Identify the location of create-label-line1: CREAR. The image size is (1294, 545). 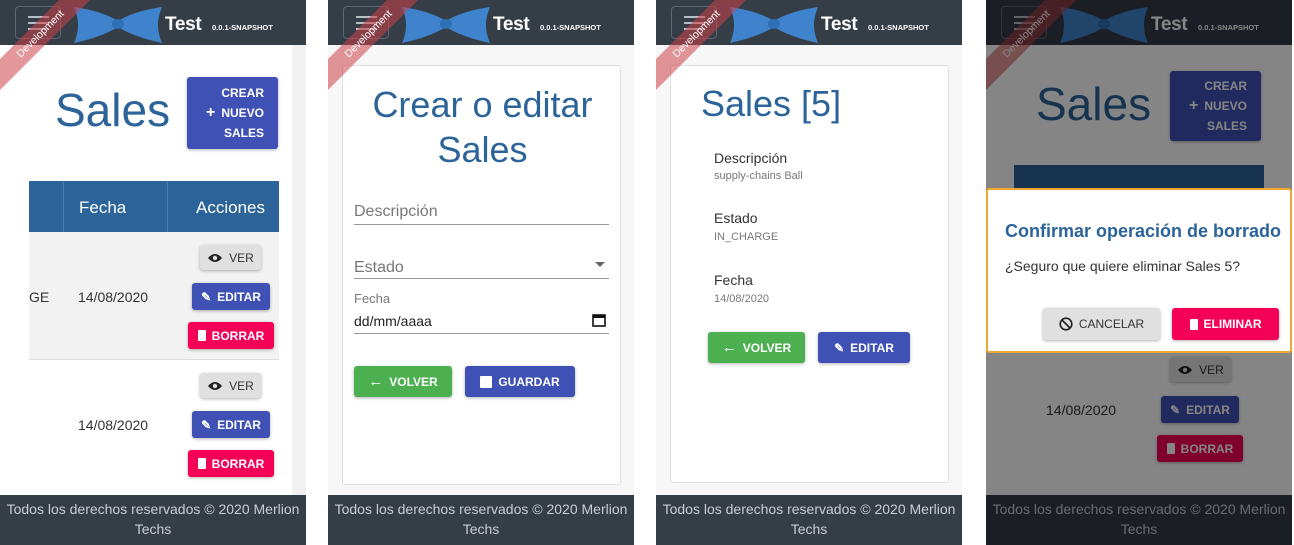
(242, 93).